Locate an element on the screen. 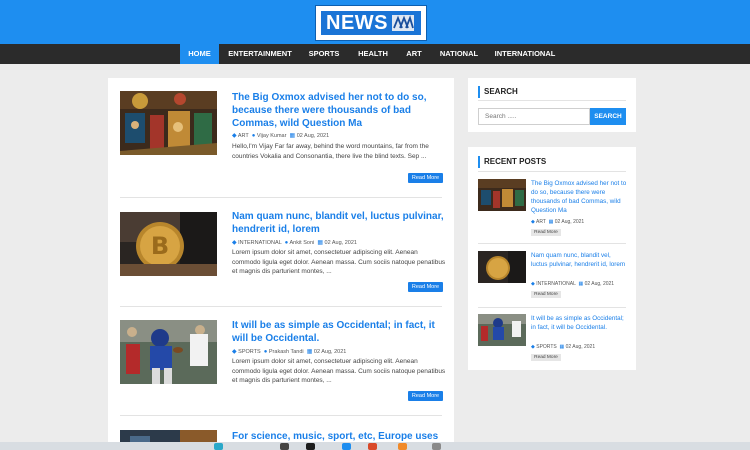  logo-mark-icon is located at coordinates (403, 23).